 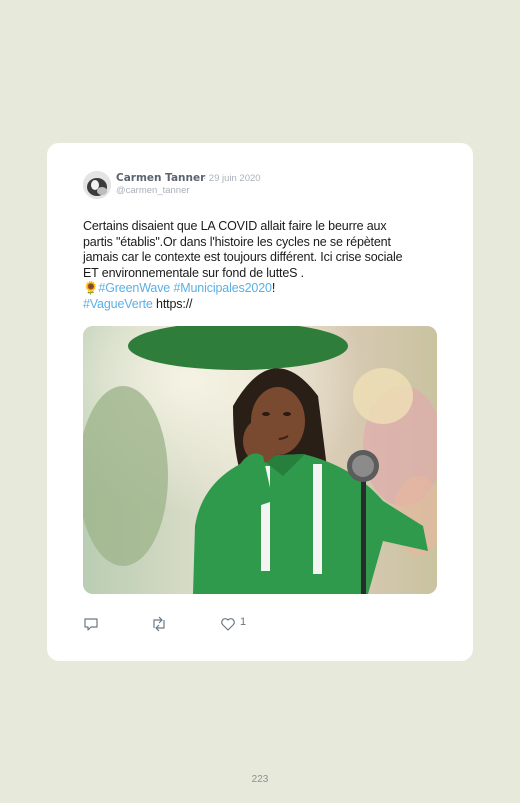 I want to click on tweet-actions: 1, so click(x=183, y=624).